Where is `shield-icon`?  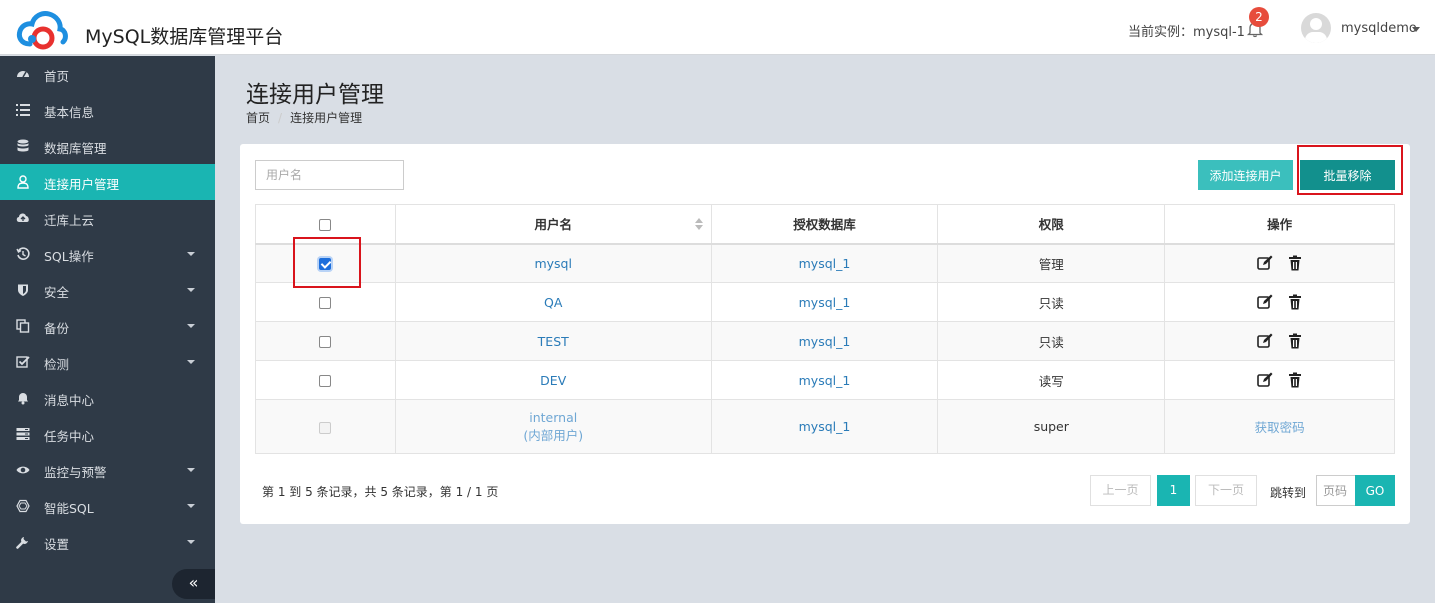
shield-icon is located at coordinates (23, 290).